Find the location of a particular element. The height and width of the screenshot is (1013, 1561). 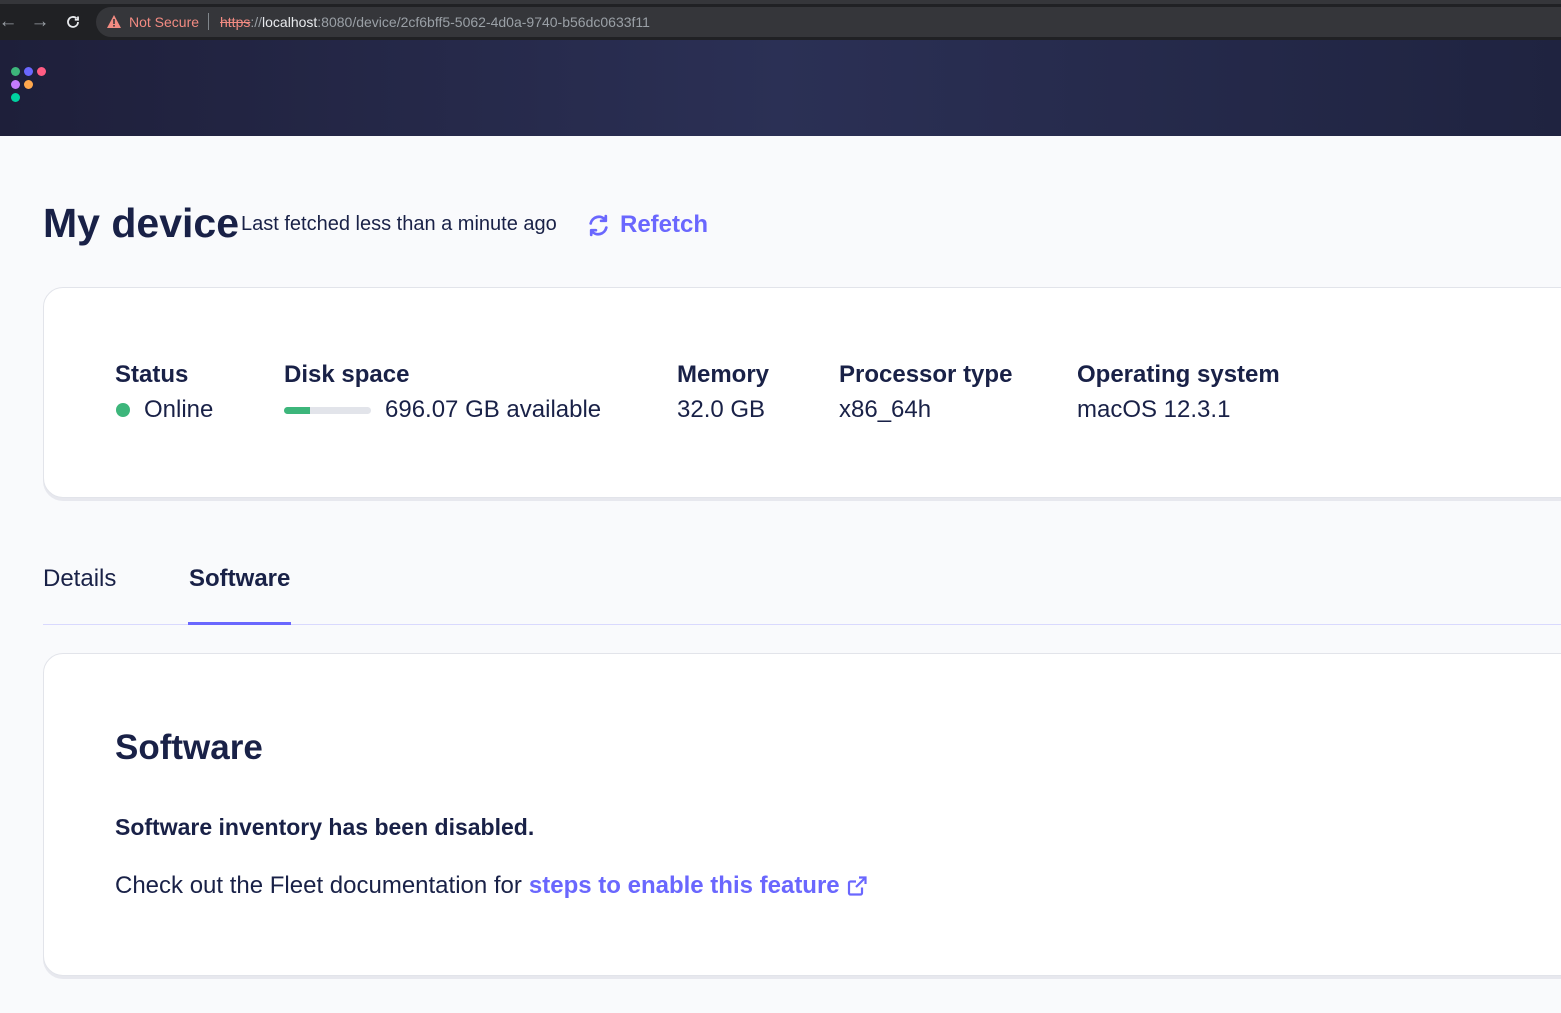

os-field: Operating system macOS 12.3.1 is located at coordinates (1178, 392).